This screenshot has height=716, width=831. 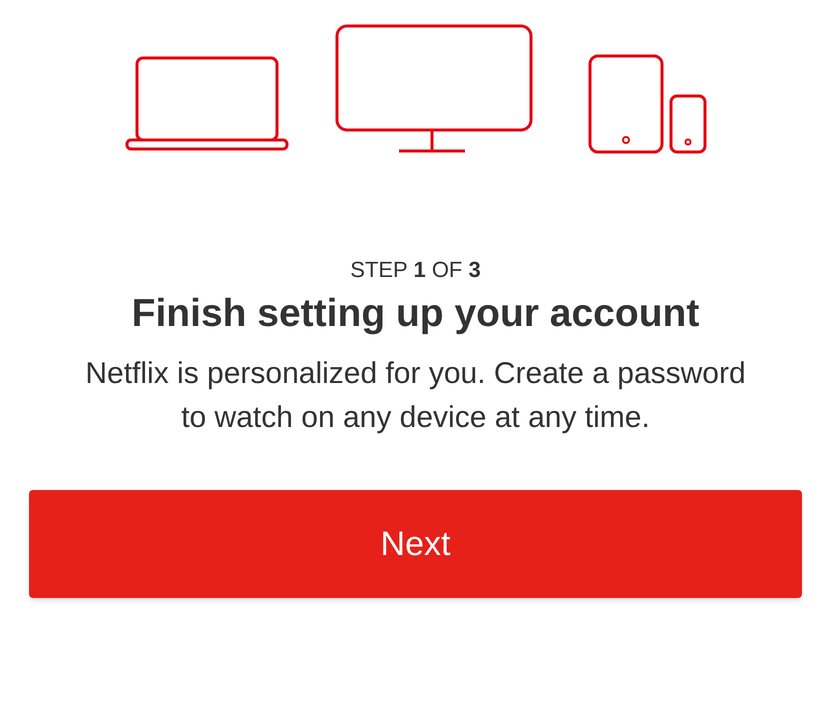 I want to click on step-indicator: STEP 1 OF 3, so click(x=415, y=270).